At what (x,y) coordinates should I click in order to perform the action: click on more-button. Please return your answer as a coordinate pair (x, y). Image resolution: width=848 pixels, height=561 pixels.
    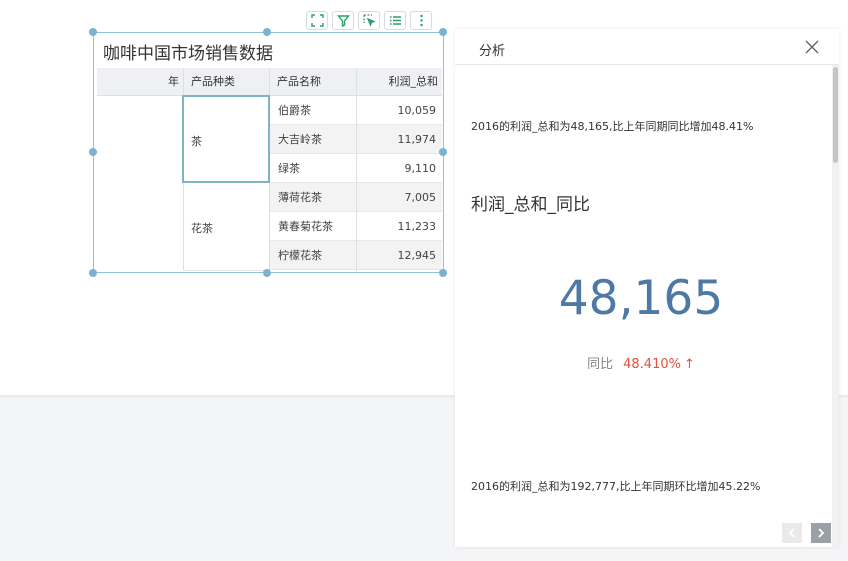
    Looking at the image, I should click on (421, 20).